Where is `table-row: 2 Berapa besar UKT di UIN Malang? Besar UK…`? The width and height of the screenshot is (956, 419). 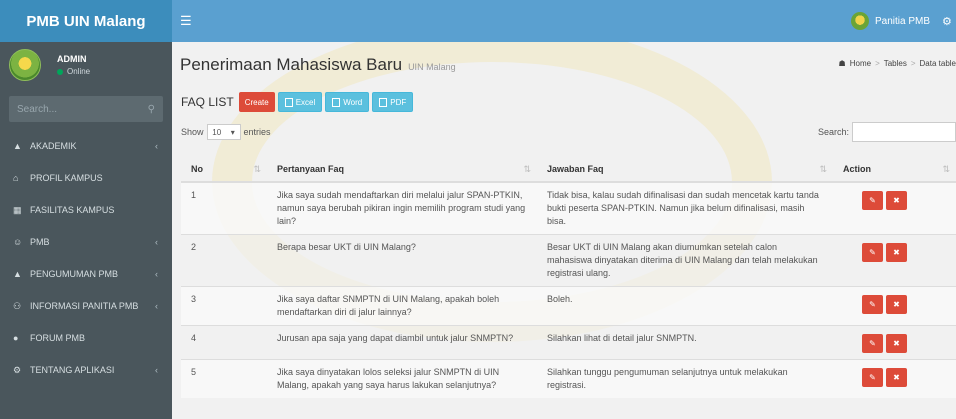
table-row: 2 Berapa besar UKT di UIN Malang? Besar UK… is located at coordinates (568, 260).